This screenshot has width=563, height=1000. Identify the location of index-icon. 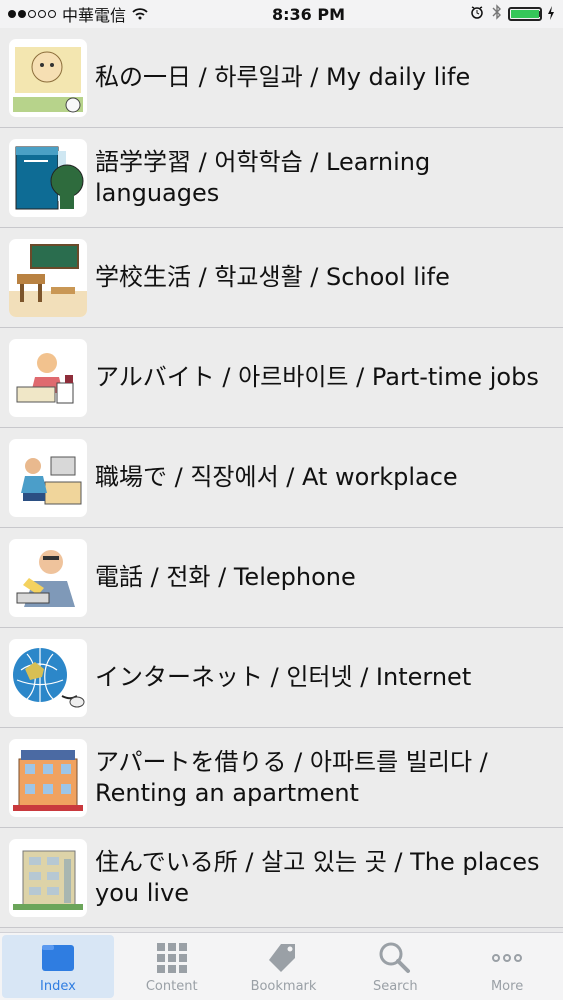
(58, 958).